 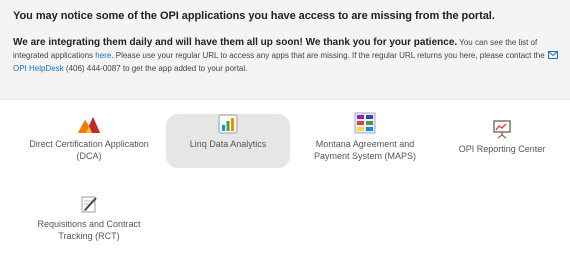 What do you see at coordinates (502, 149) in the screenshot?
I see `app-label-reporting: OPI Reporting Center` at bounding box center [502, 149].